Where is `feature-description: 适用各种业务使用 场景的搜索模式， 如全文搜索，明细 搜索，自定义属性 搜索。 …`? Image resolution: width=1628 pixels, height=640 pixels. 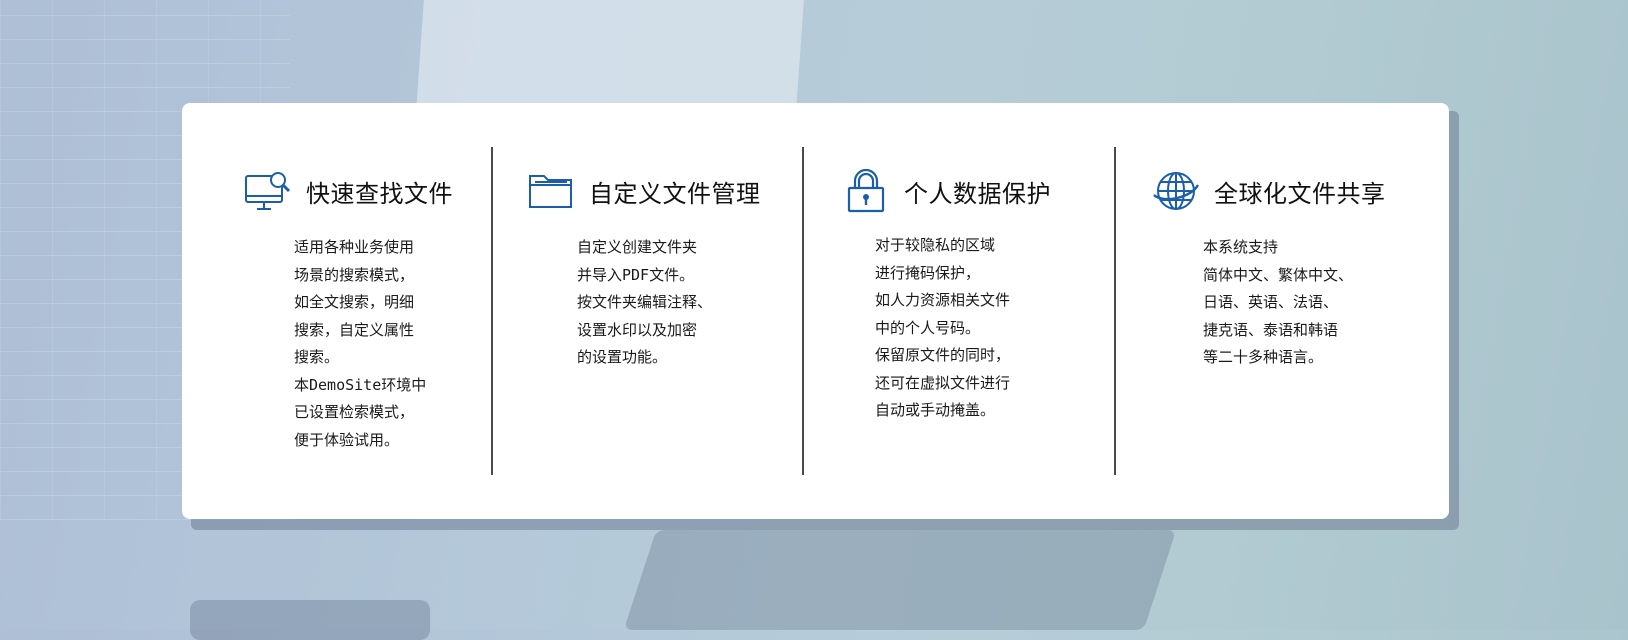 feature-description: 适用各种业务使用 场景的搜索模式， 如全文搜索，明细 搜索，自定义属性 搜索。 … is located at coordinates (360, 344).